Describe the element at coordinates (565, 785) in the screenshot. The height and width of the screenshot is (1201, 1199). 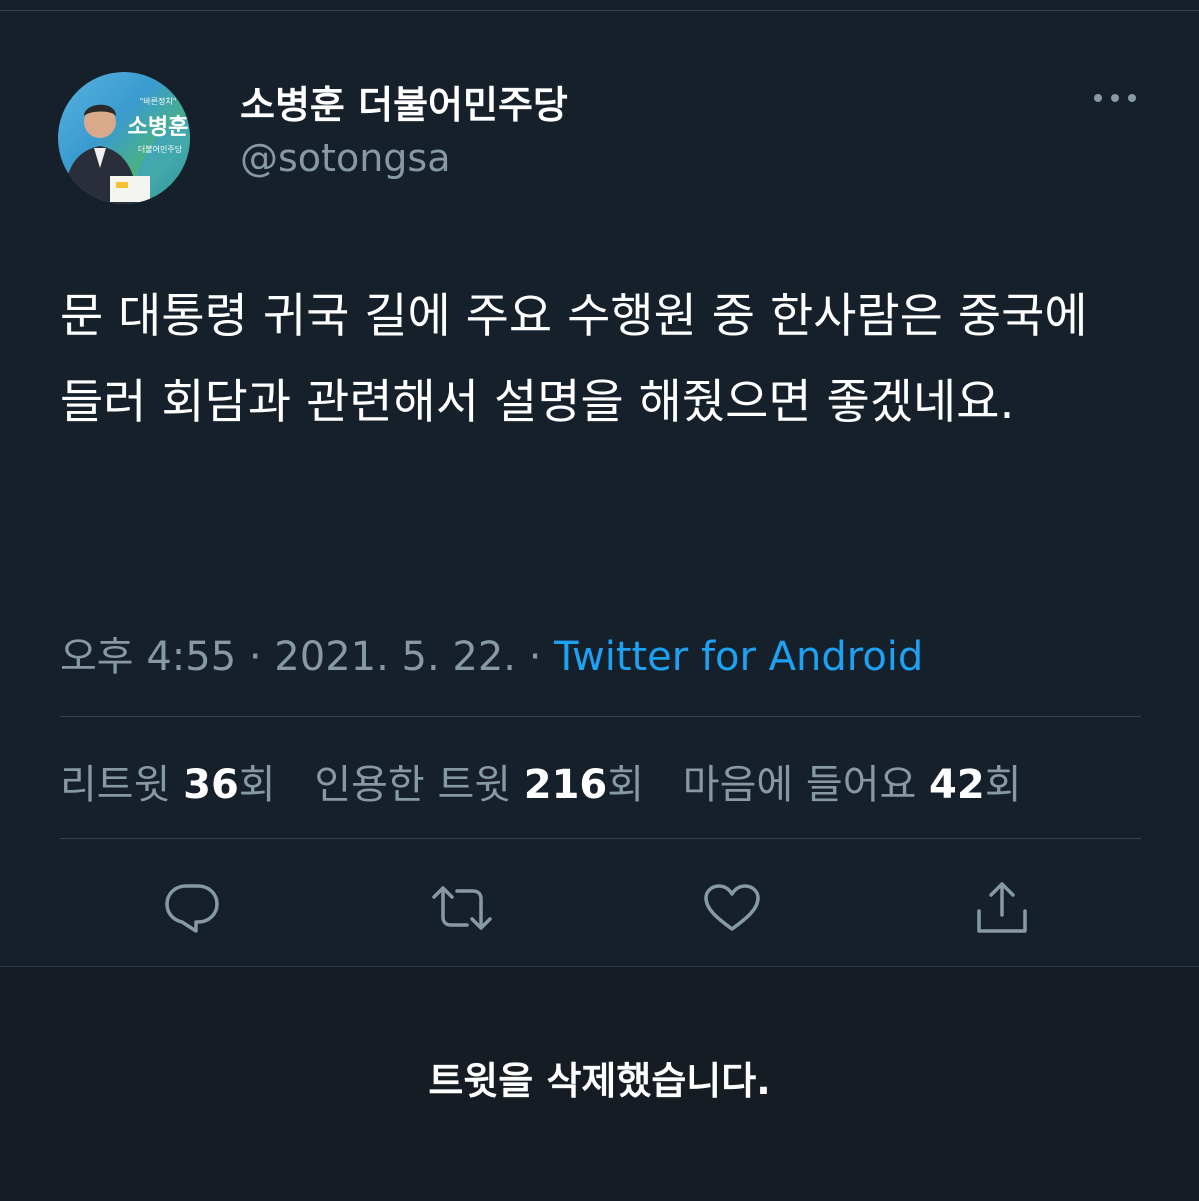
I see `quotes-count: 216` at that location.